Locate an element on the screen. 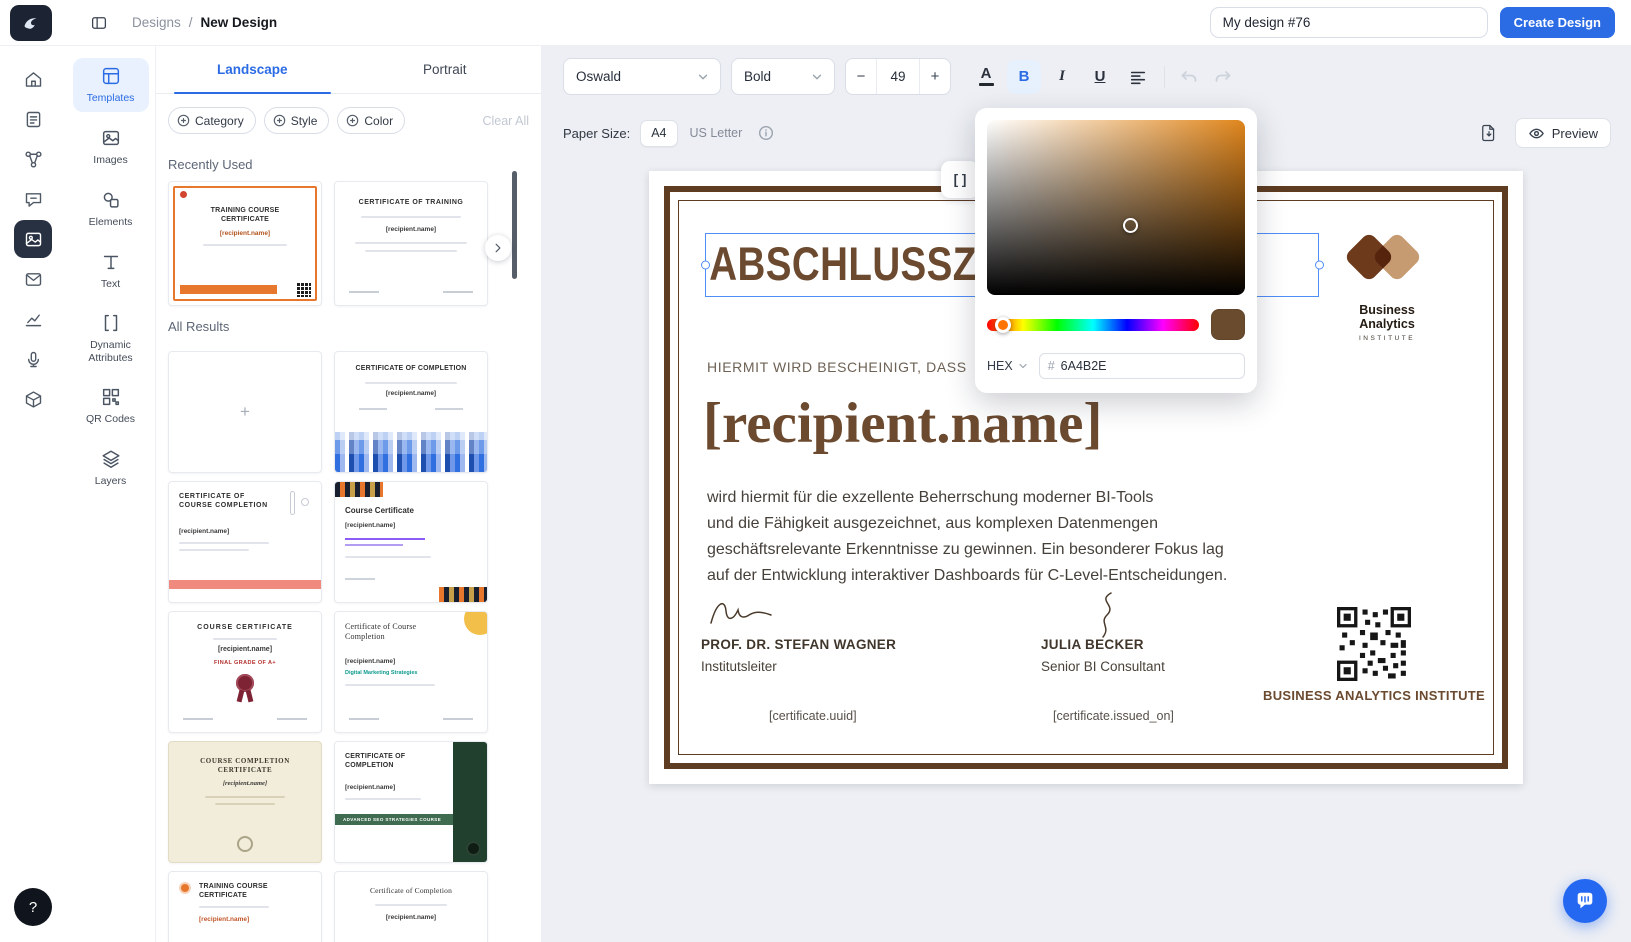  signer2-name: JULIA BECKER is located at coordinates (1092, 644).